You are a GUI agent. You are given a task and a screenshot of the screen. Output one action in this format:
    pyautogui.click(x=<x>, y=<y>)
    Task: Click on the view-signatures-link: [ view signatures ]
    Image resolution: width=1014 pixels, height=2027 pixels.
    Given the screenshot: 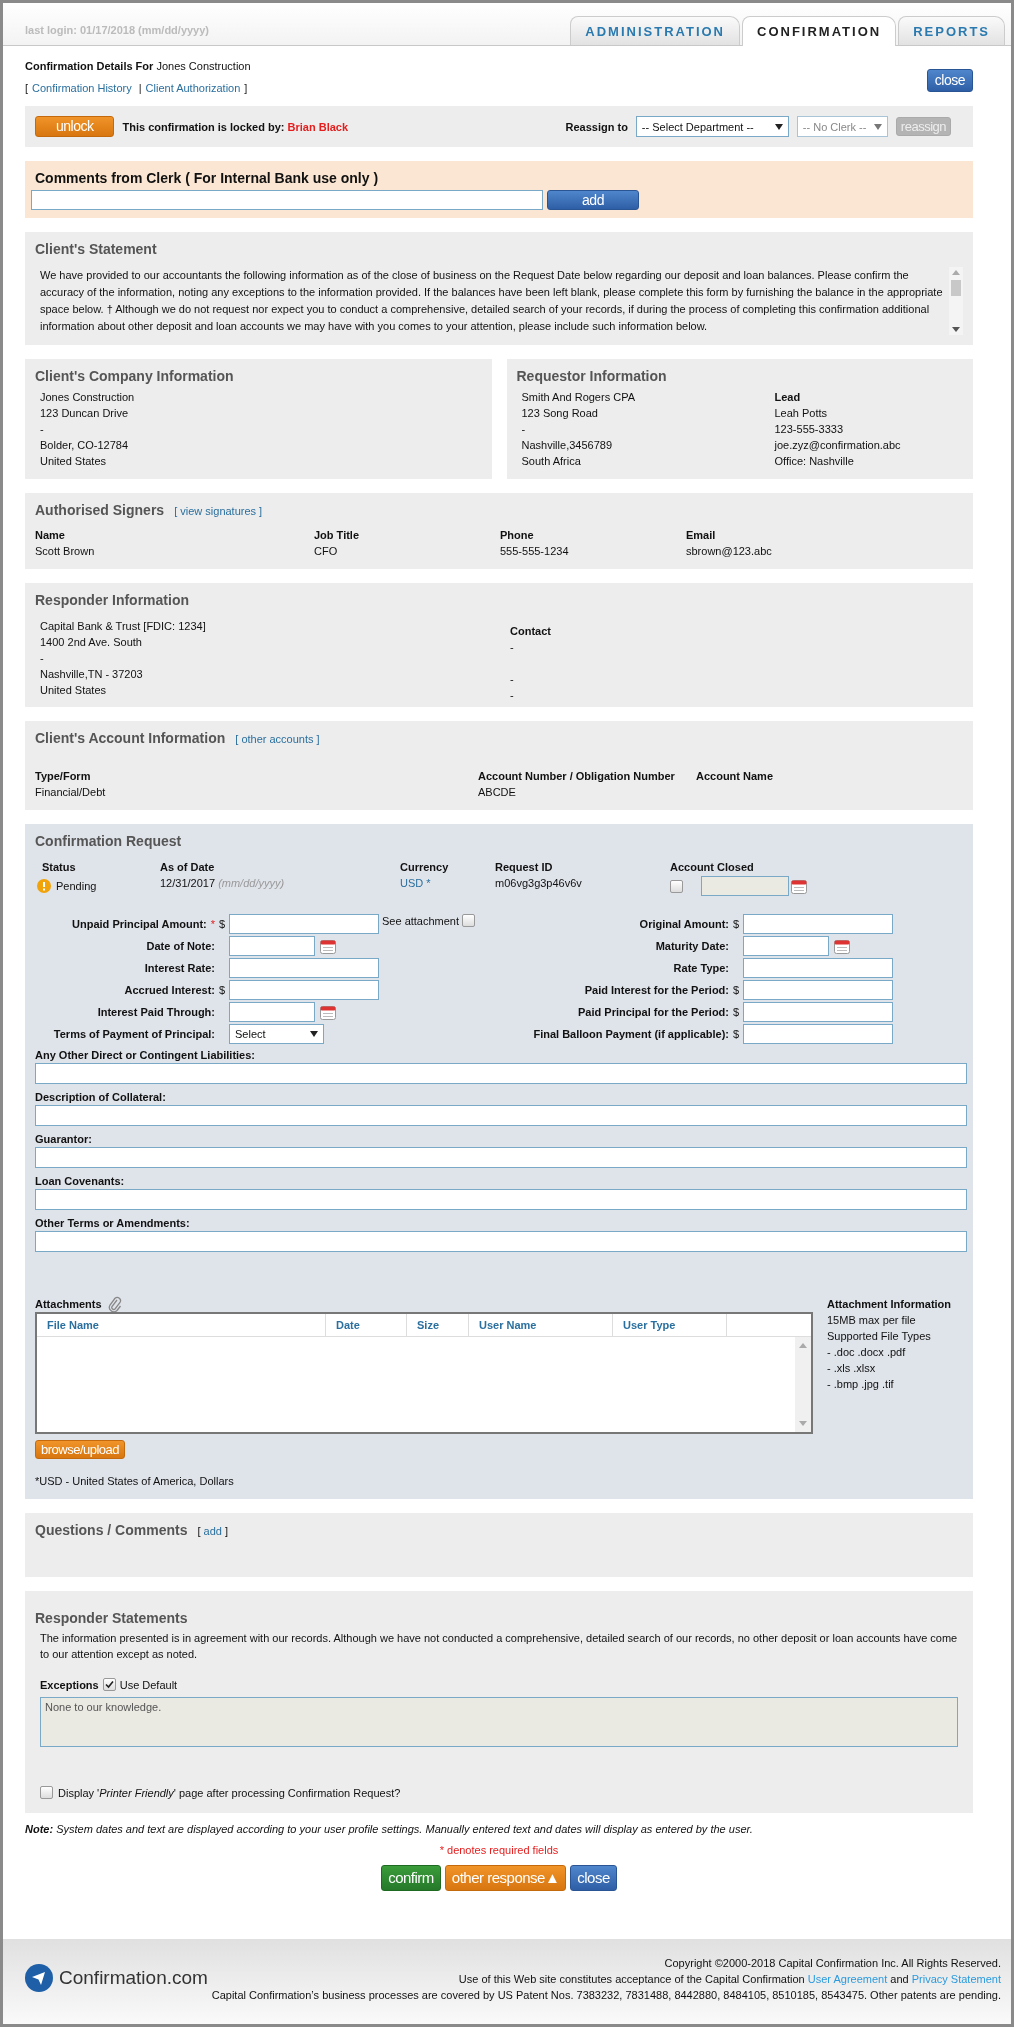 What is the action you would take?
    pyautogui.click(x=218, y=511)
    